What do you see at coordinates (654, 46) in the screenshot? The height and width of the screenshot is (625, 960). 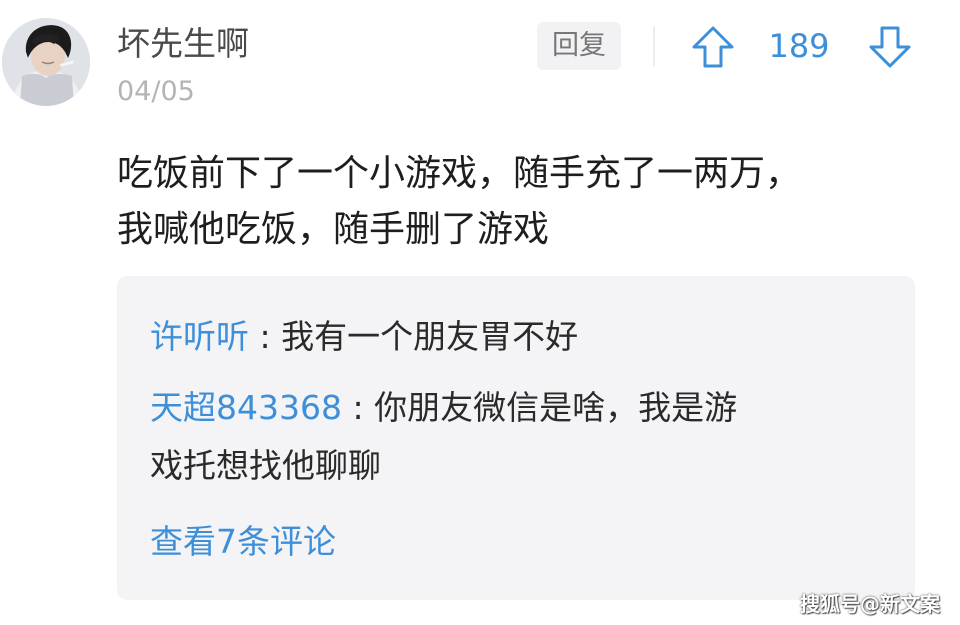 I see `divider` at bounding box center [654, 46].